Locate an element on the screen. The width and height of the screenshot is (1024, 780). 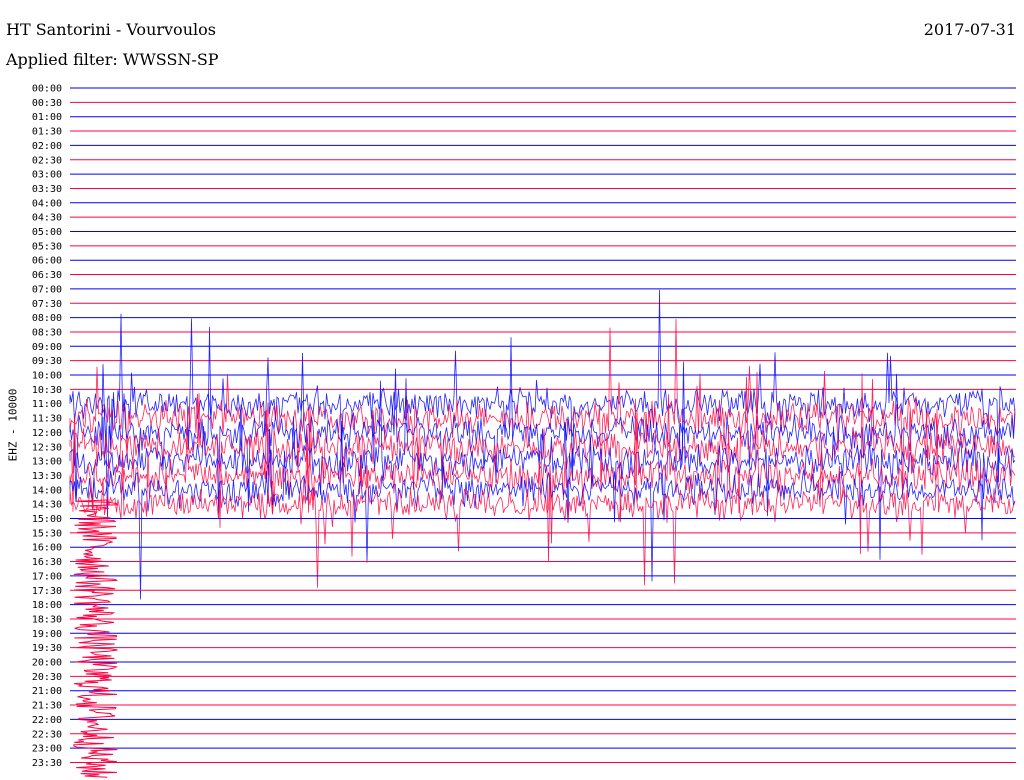
row-time-label: 04:00 is located at coordinates (47, 203).